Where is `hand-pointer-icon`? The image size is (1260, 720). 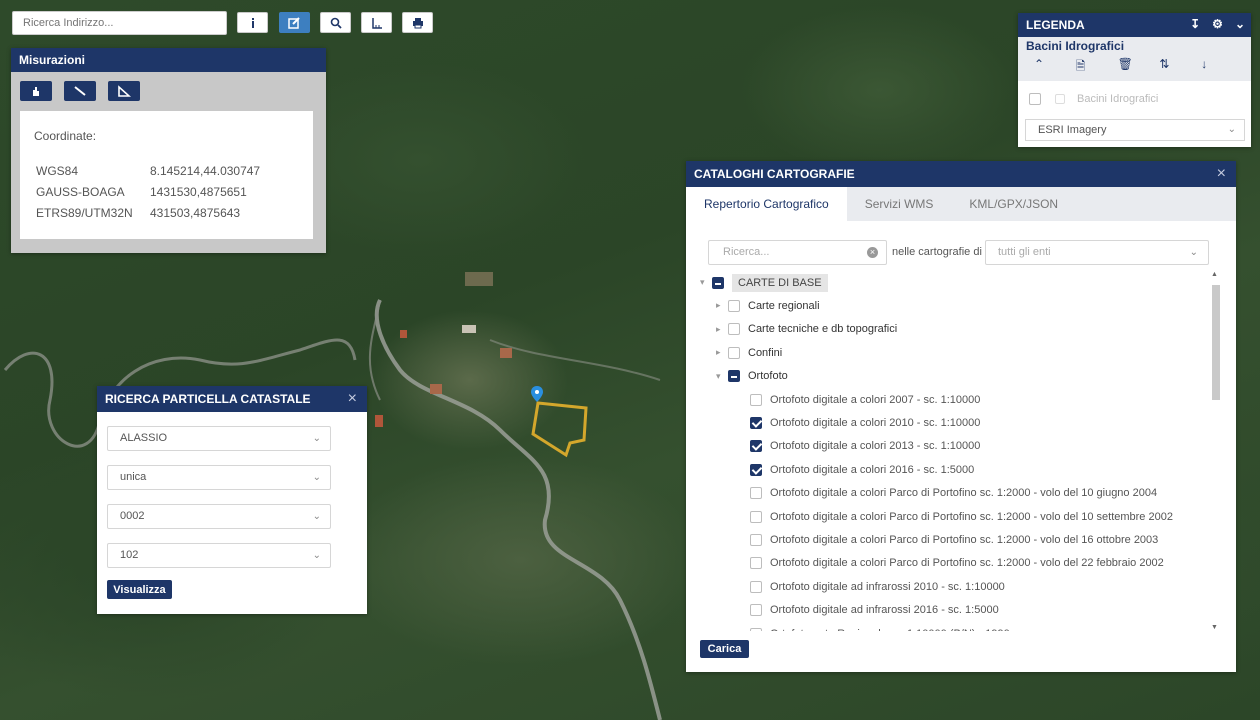
hand-pointer-icon is located at coordinates (36, 91).